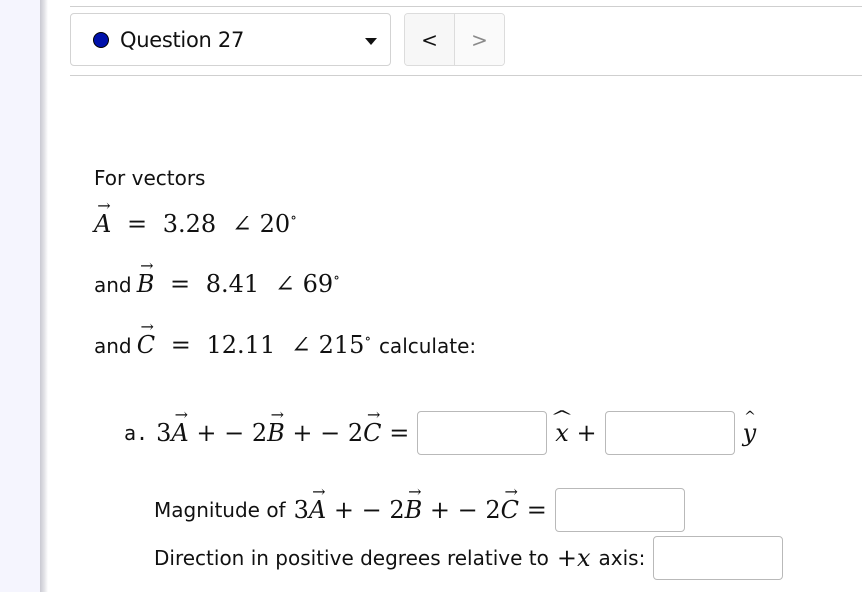  I want to click on previous-question-button: <, so click(430, 39).